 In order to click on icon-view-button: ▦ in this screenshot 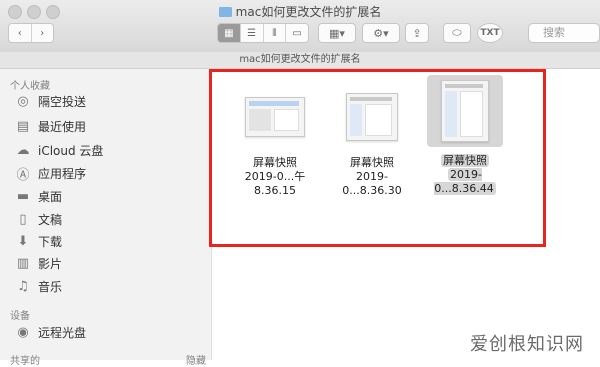, I will do `click(229, 33)`.